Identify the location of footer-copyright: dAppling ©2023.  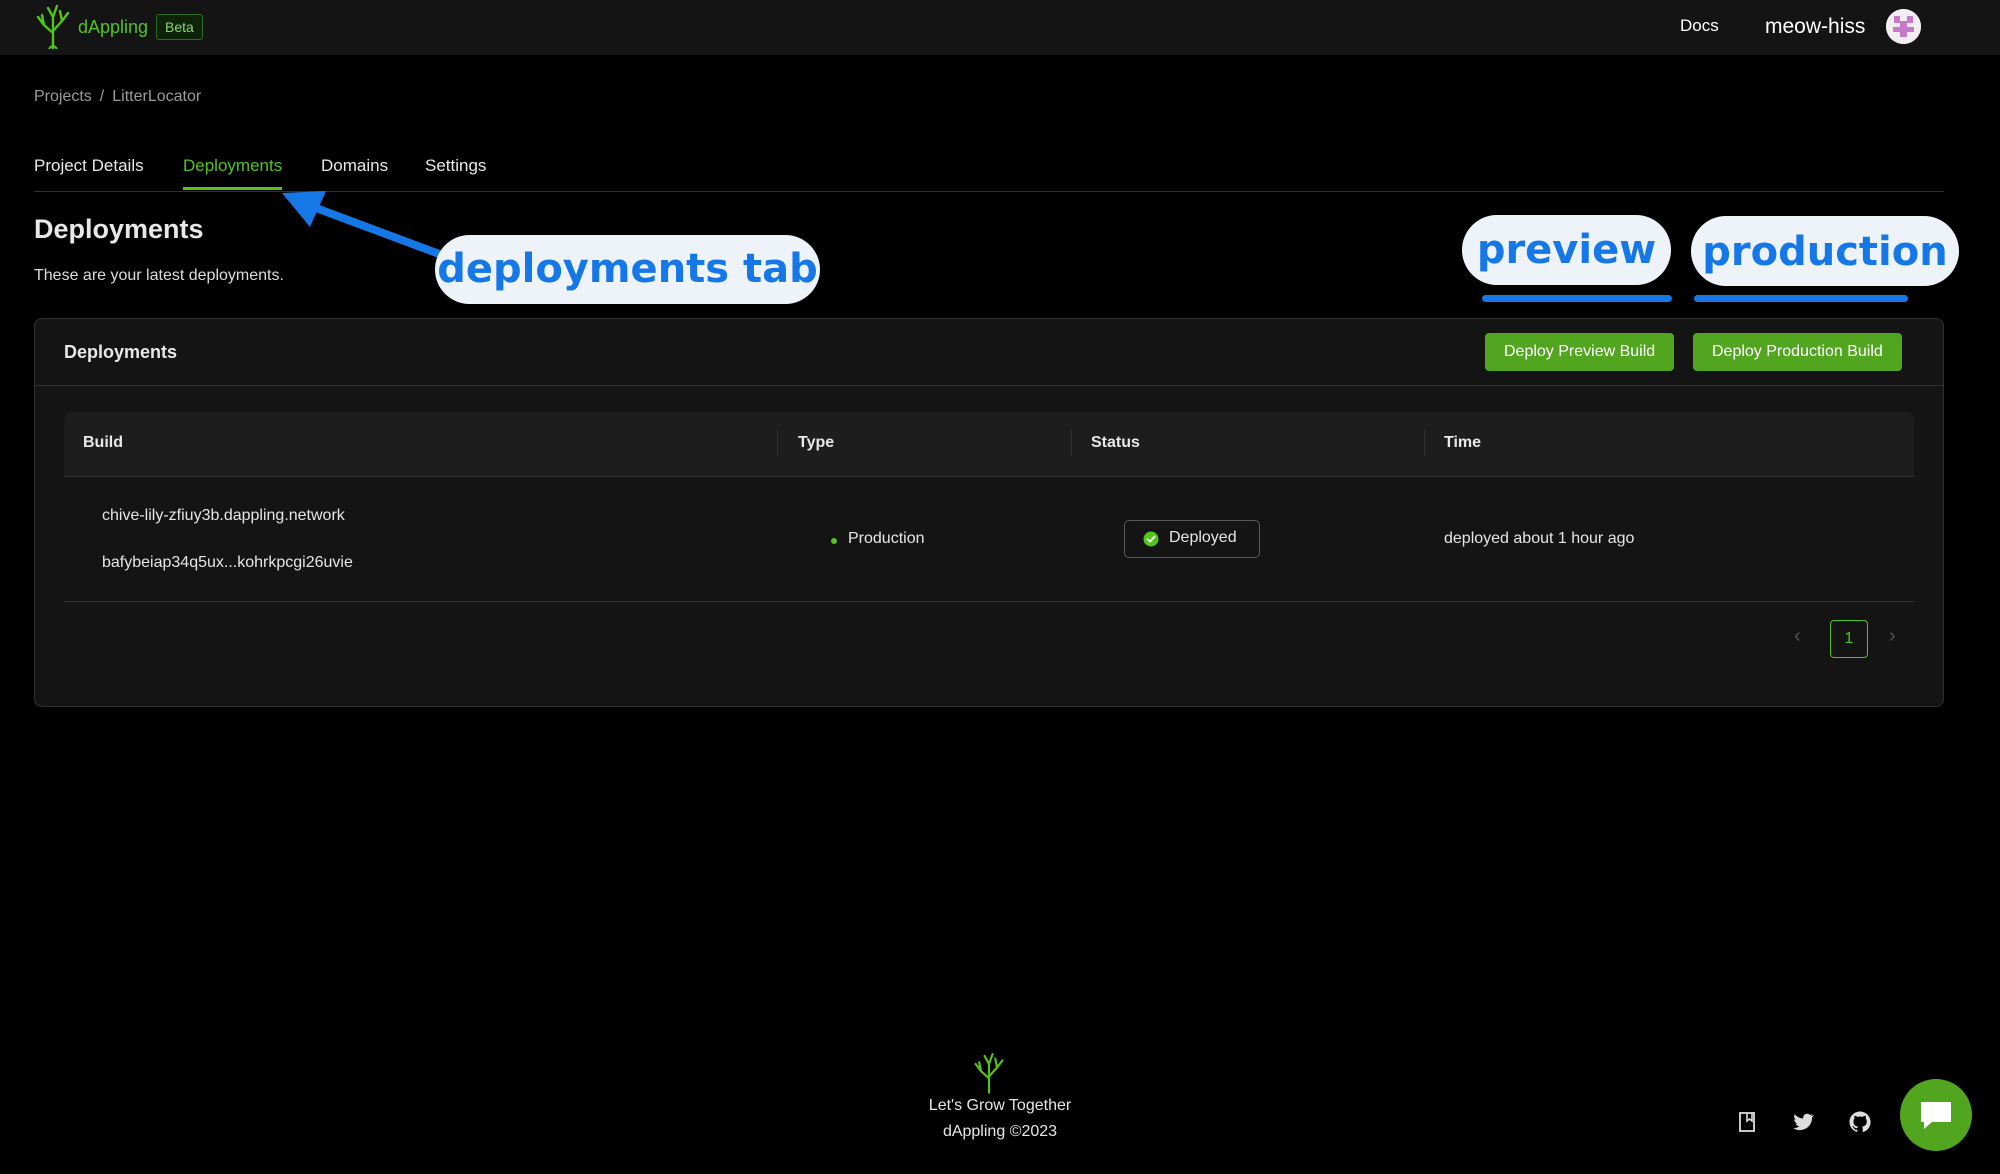
(1000, 1131).